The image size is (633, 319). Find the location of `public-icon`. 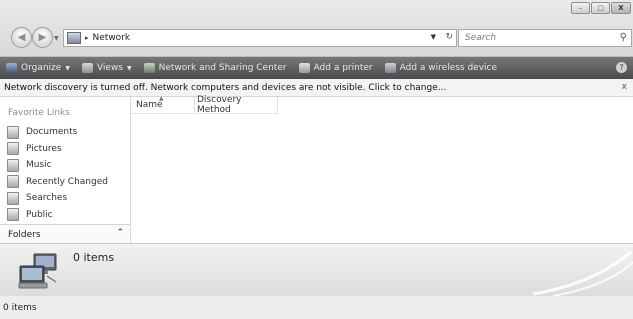

public-icon is located at coordinates (13, 215).